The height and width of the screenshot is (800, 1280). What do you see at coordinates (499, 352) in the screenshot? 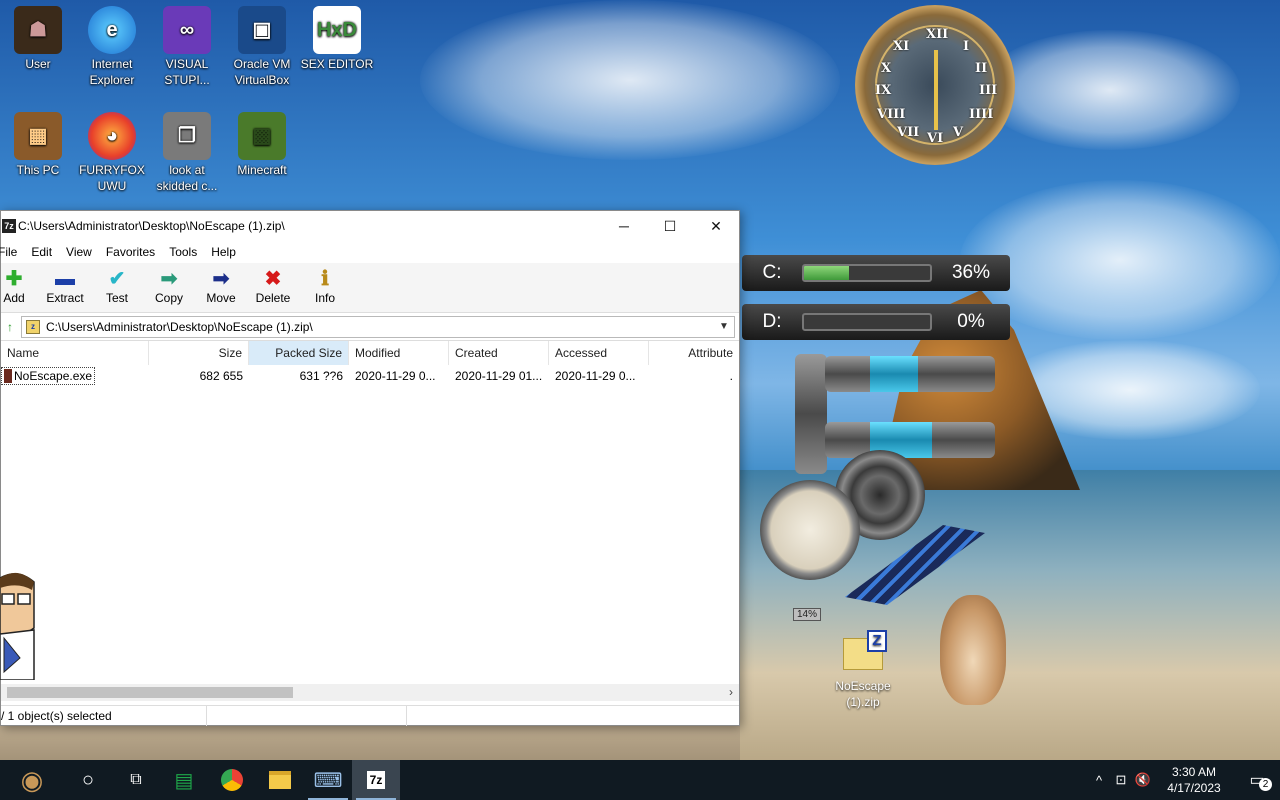
I see `column-created: Created` at bounding box center [499, 352].